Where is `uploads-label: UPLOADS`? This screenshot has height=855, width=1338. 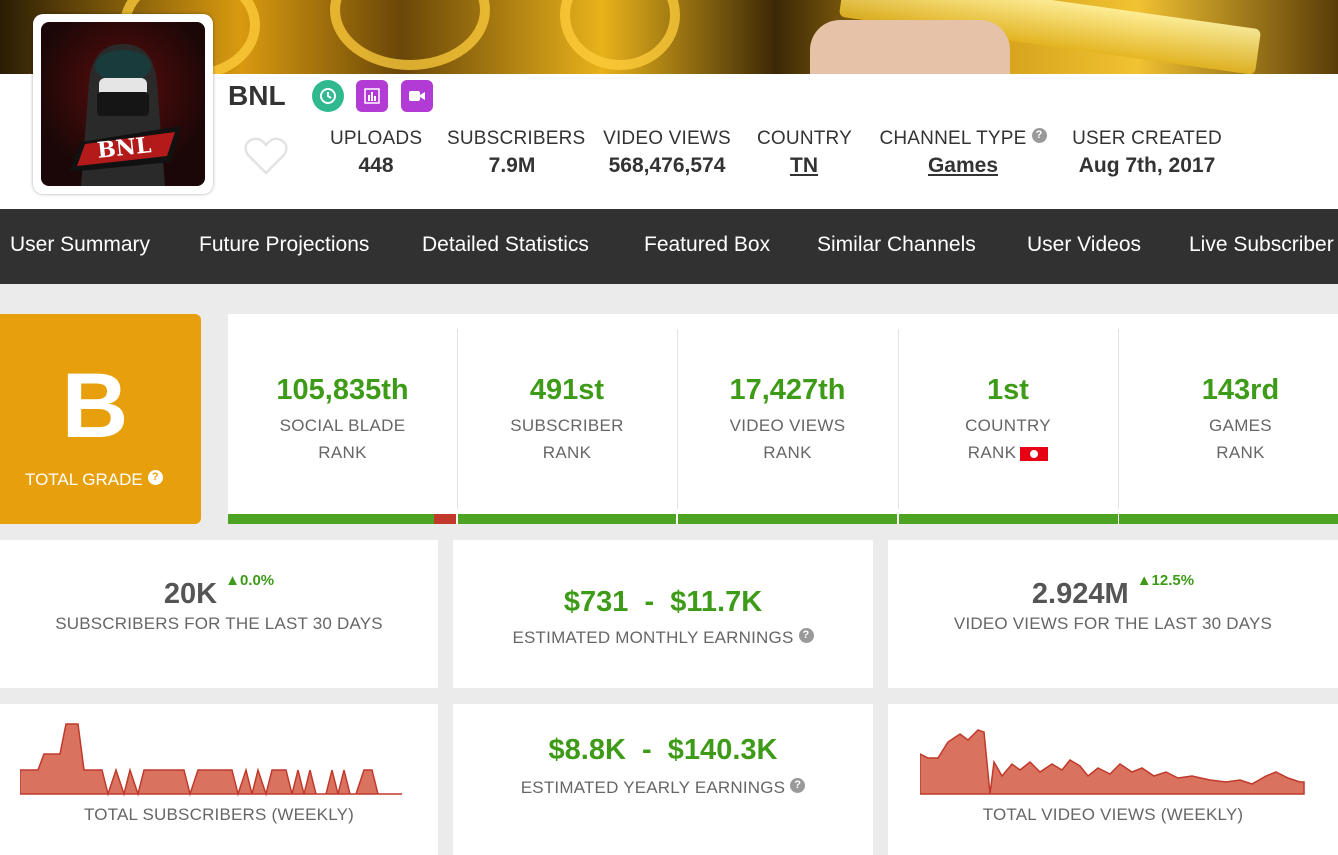 uploads-label: UPLOADS is located at coordinates (376, 138).